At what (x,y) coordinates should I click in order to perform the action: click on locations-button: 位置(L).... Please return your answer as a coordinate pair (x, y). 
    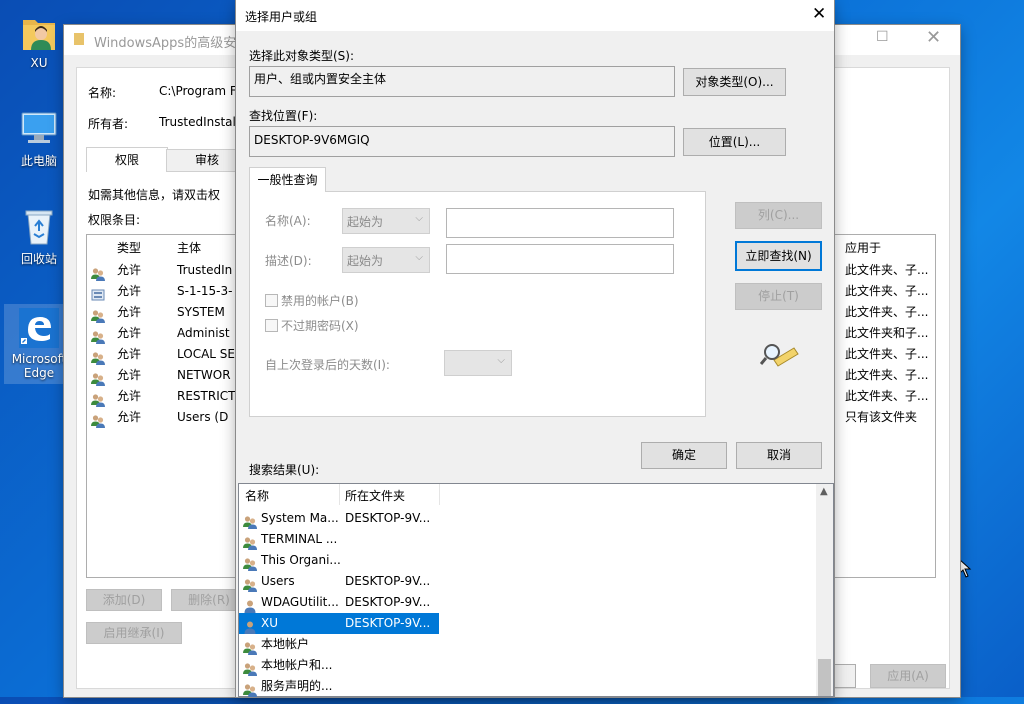
    Looking at the image, I should click on (734, 142).